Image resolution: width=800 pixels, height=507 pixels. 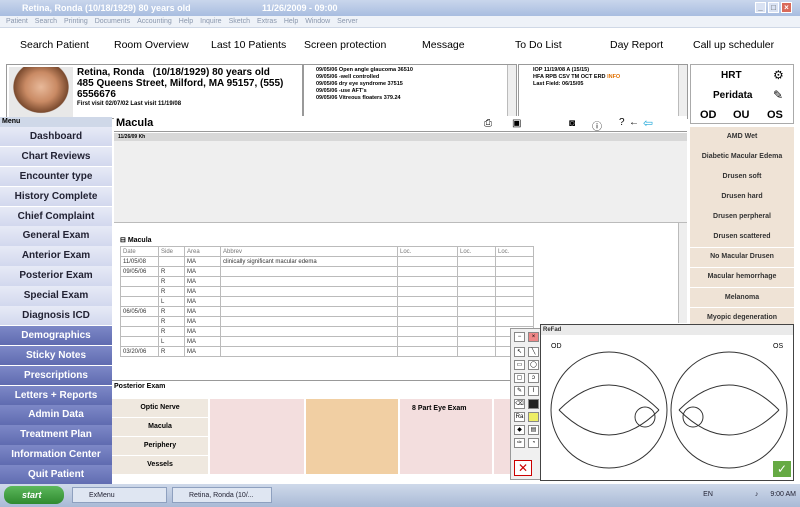 I want to click on nav-room-overview: Room Overview, so click(x=151, y=45).